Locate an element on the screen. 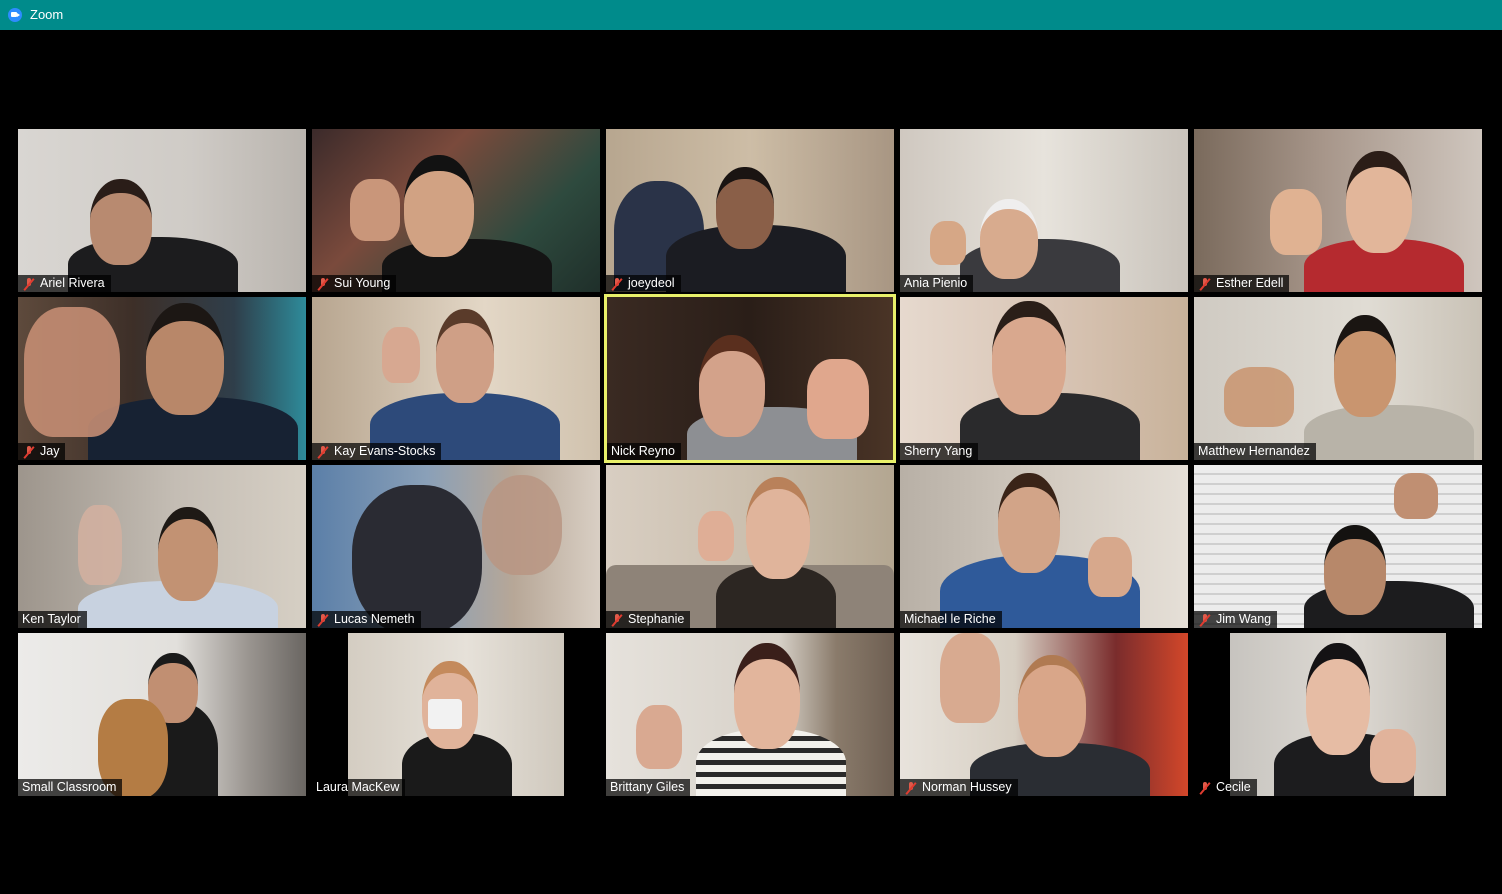 The height and width of the screenshot is (894, 1502). participant-name: Jay is located at coordinates (50, 451).